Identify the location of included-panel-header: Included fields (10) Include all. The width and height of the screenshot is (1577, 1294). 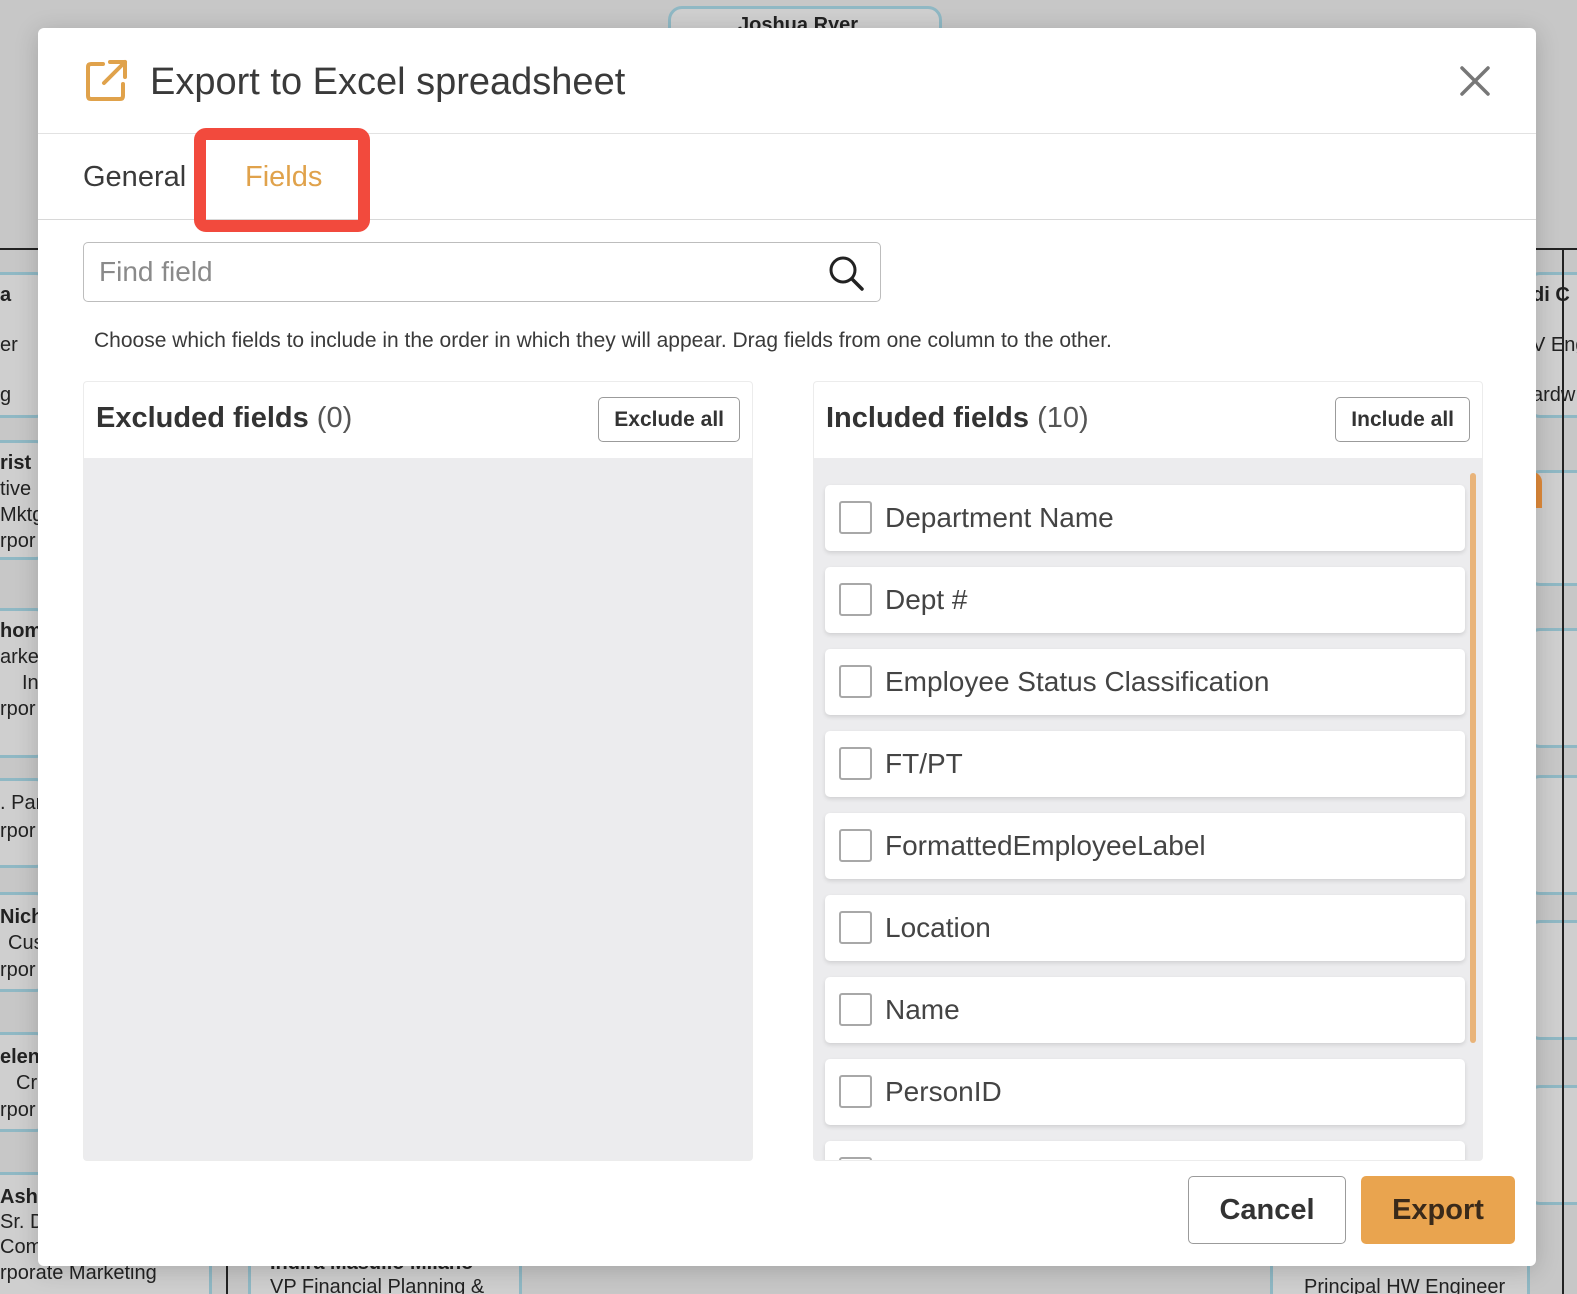
(1148, 420).